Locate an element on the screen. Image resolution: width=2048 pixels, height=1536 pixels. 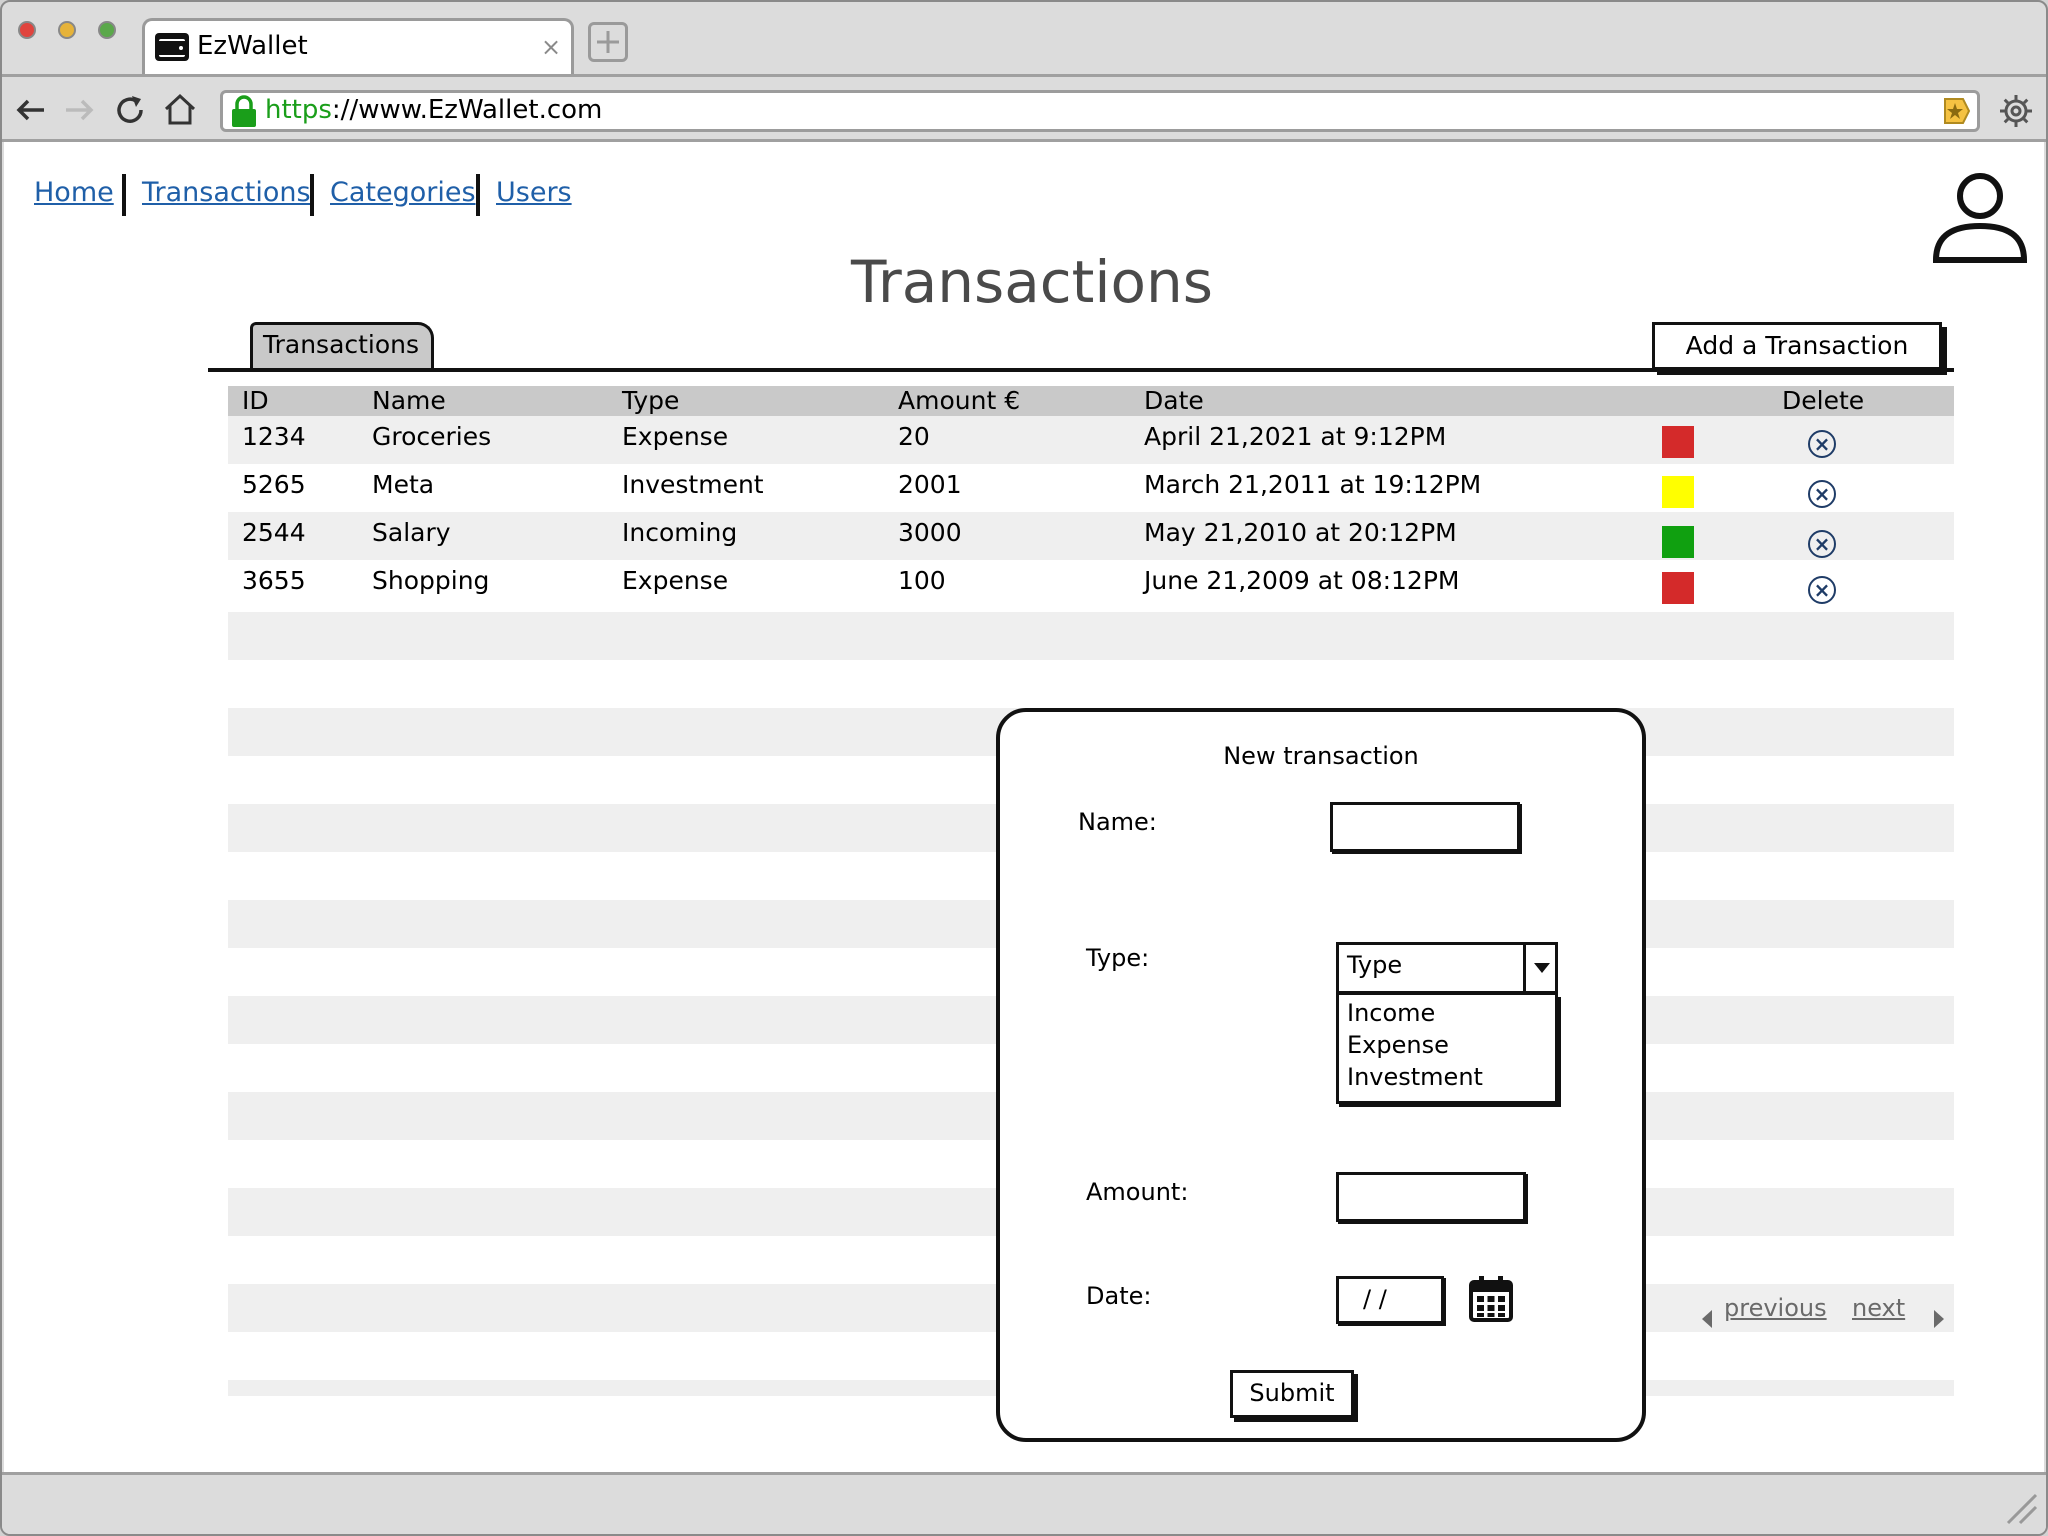
browser-tab: EzWallet × is located at coordinates (358, 46).